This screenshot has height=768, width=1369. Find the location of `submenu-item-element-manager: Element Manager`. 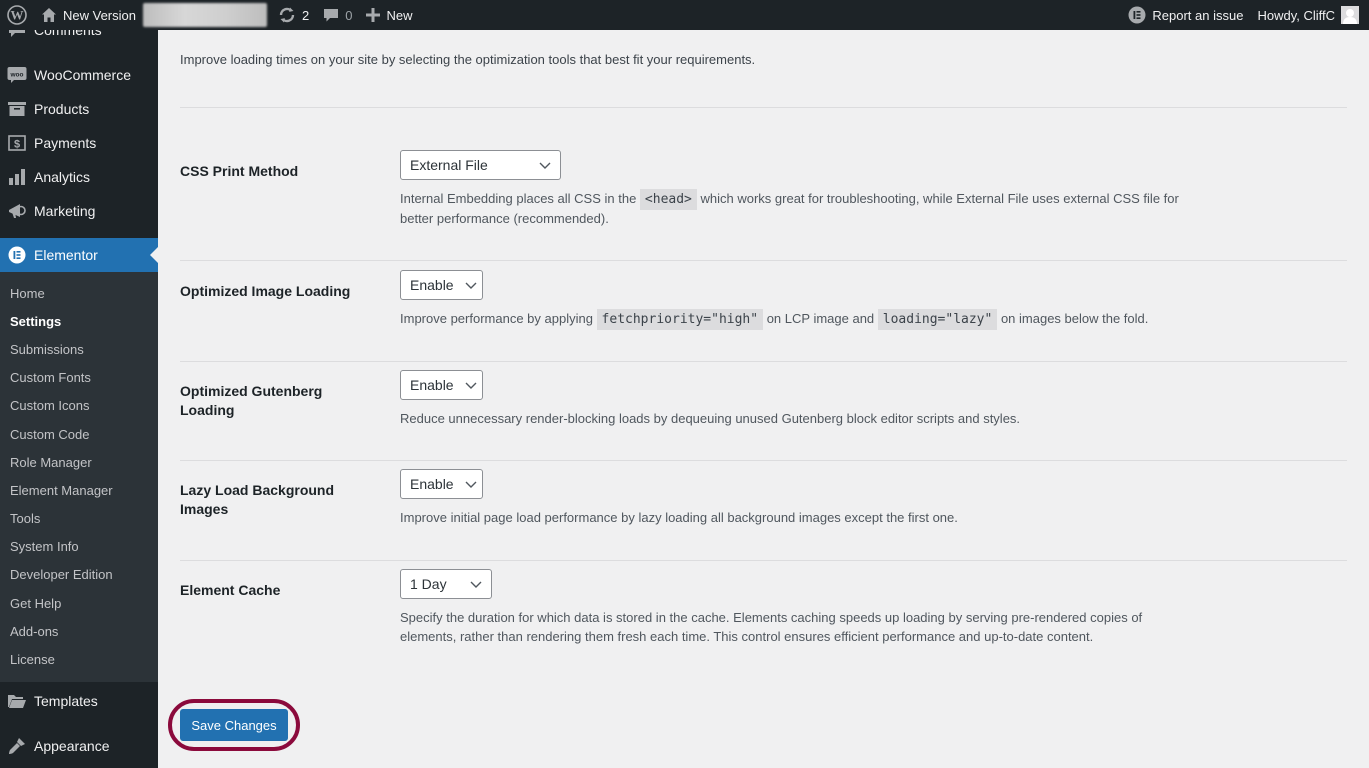

submenu-item-element-manager: Element Manager is located at coordinates (79, 490).